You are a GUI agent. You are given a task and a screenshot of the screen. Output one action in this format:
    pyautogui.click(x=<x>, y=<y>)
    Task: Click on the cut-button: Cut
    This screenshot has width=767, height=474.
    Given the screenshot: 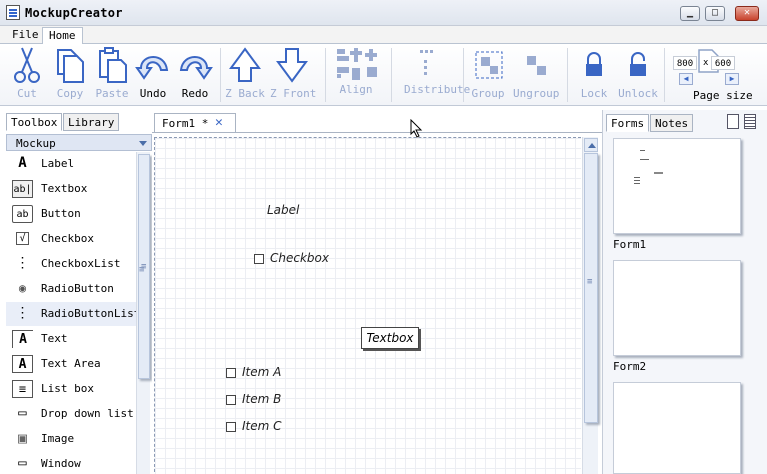 What is the action you would take?
    pyautogui.click(x=27, y=73)
    